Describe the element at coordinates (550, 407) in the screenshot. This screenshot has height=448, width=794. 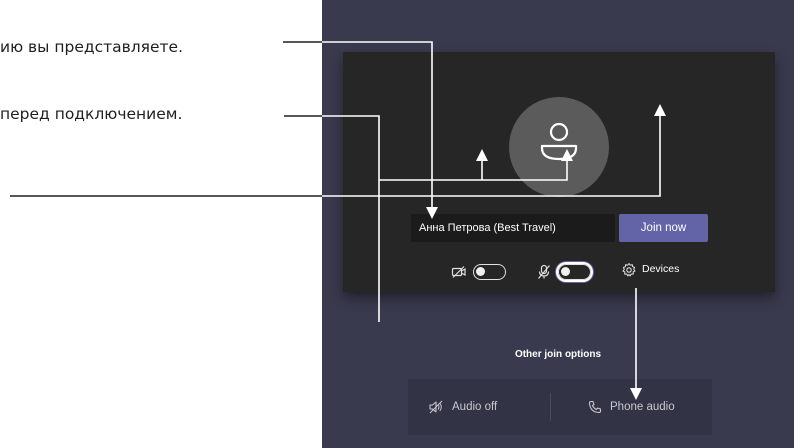
I see `options-divider` at that location.